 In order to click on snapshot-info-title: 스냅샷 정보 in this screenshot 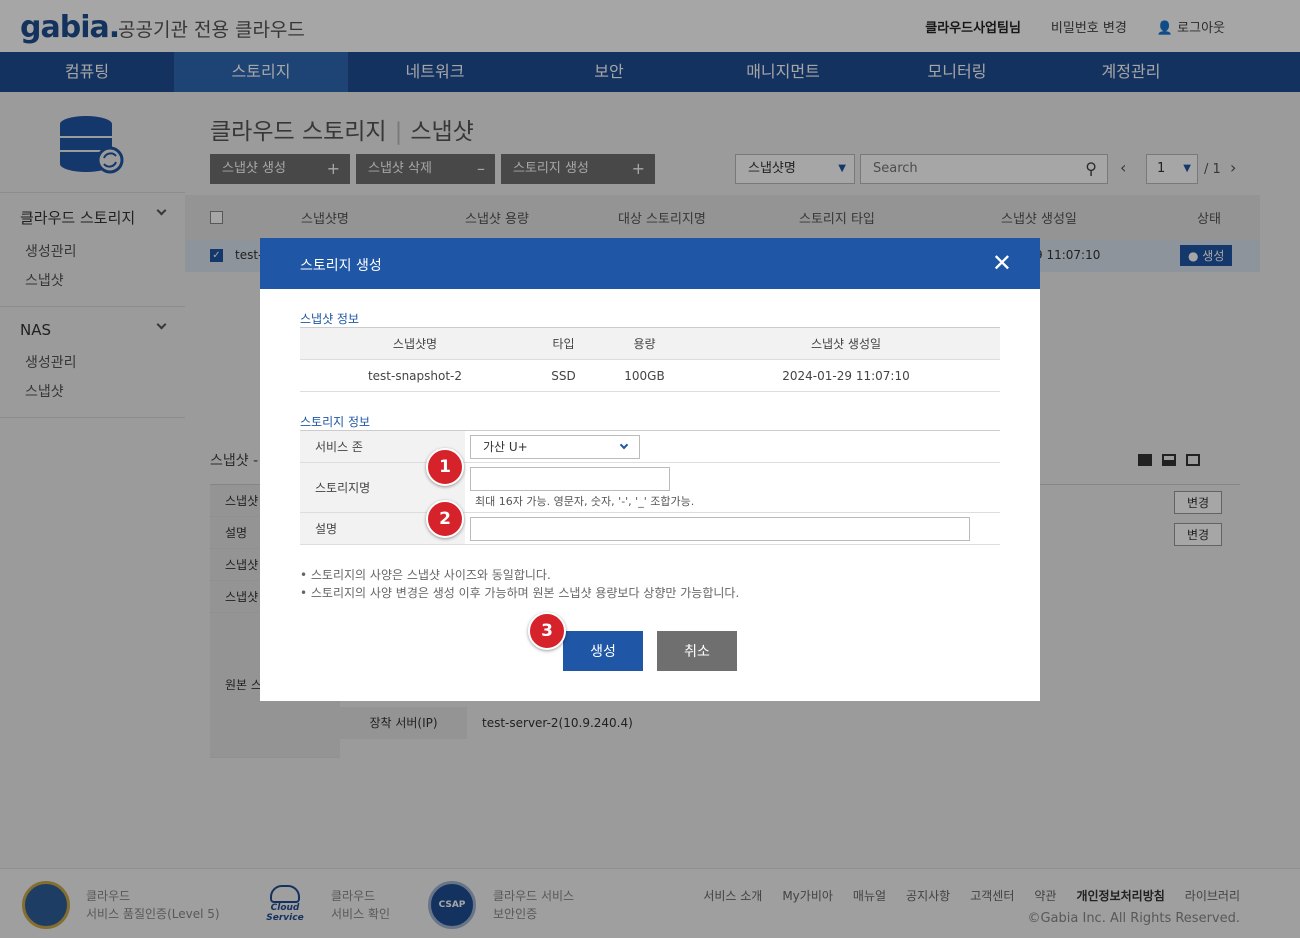, I will do `click(330, 319)`.